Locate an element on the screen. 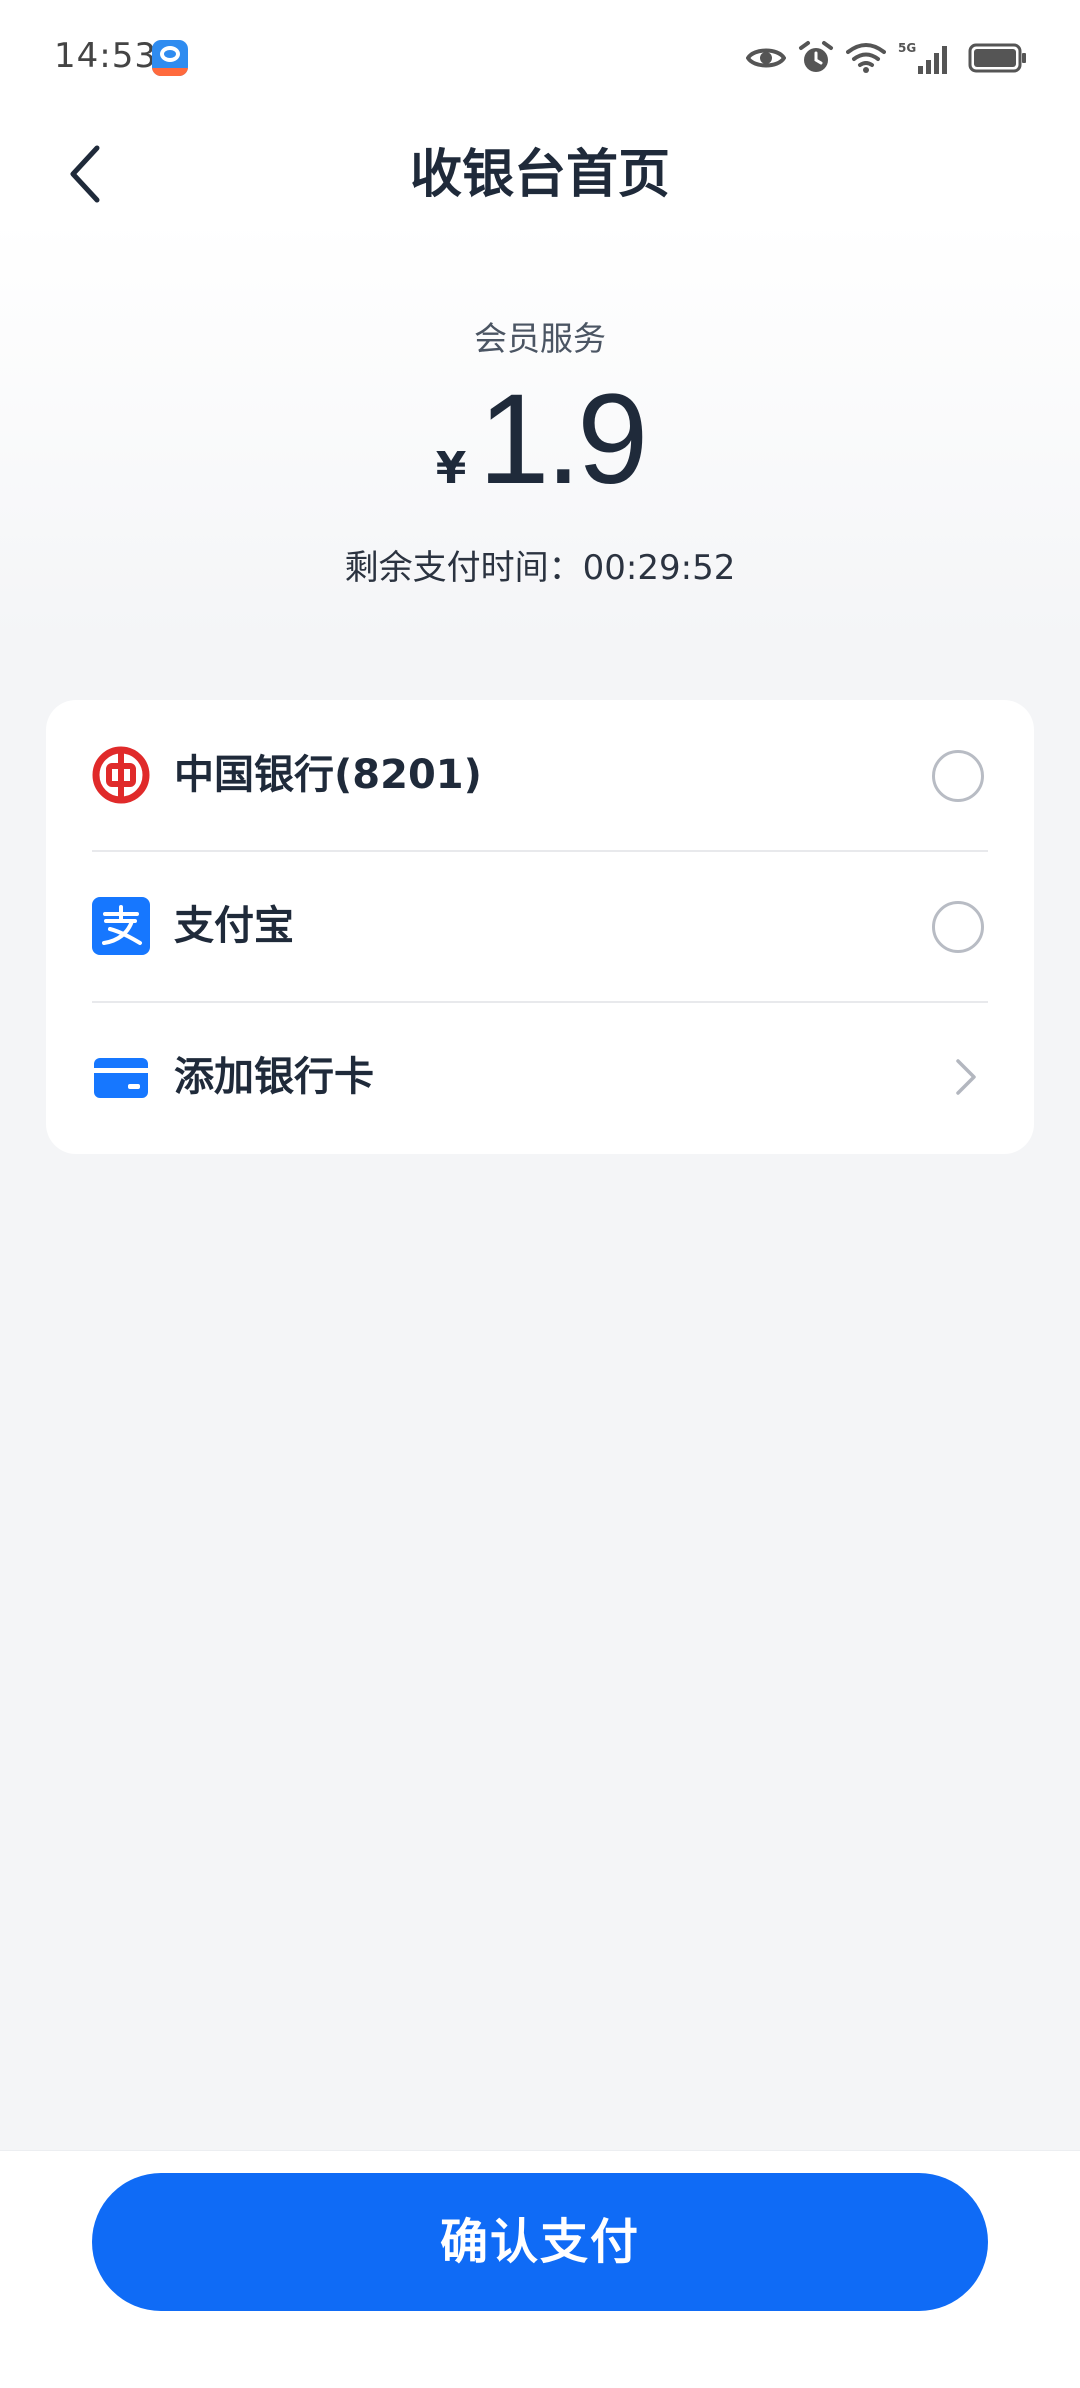 The image size is (1080, 2388). wifi-icon is located at coordinates (866, 58).